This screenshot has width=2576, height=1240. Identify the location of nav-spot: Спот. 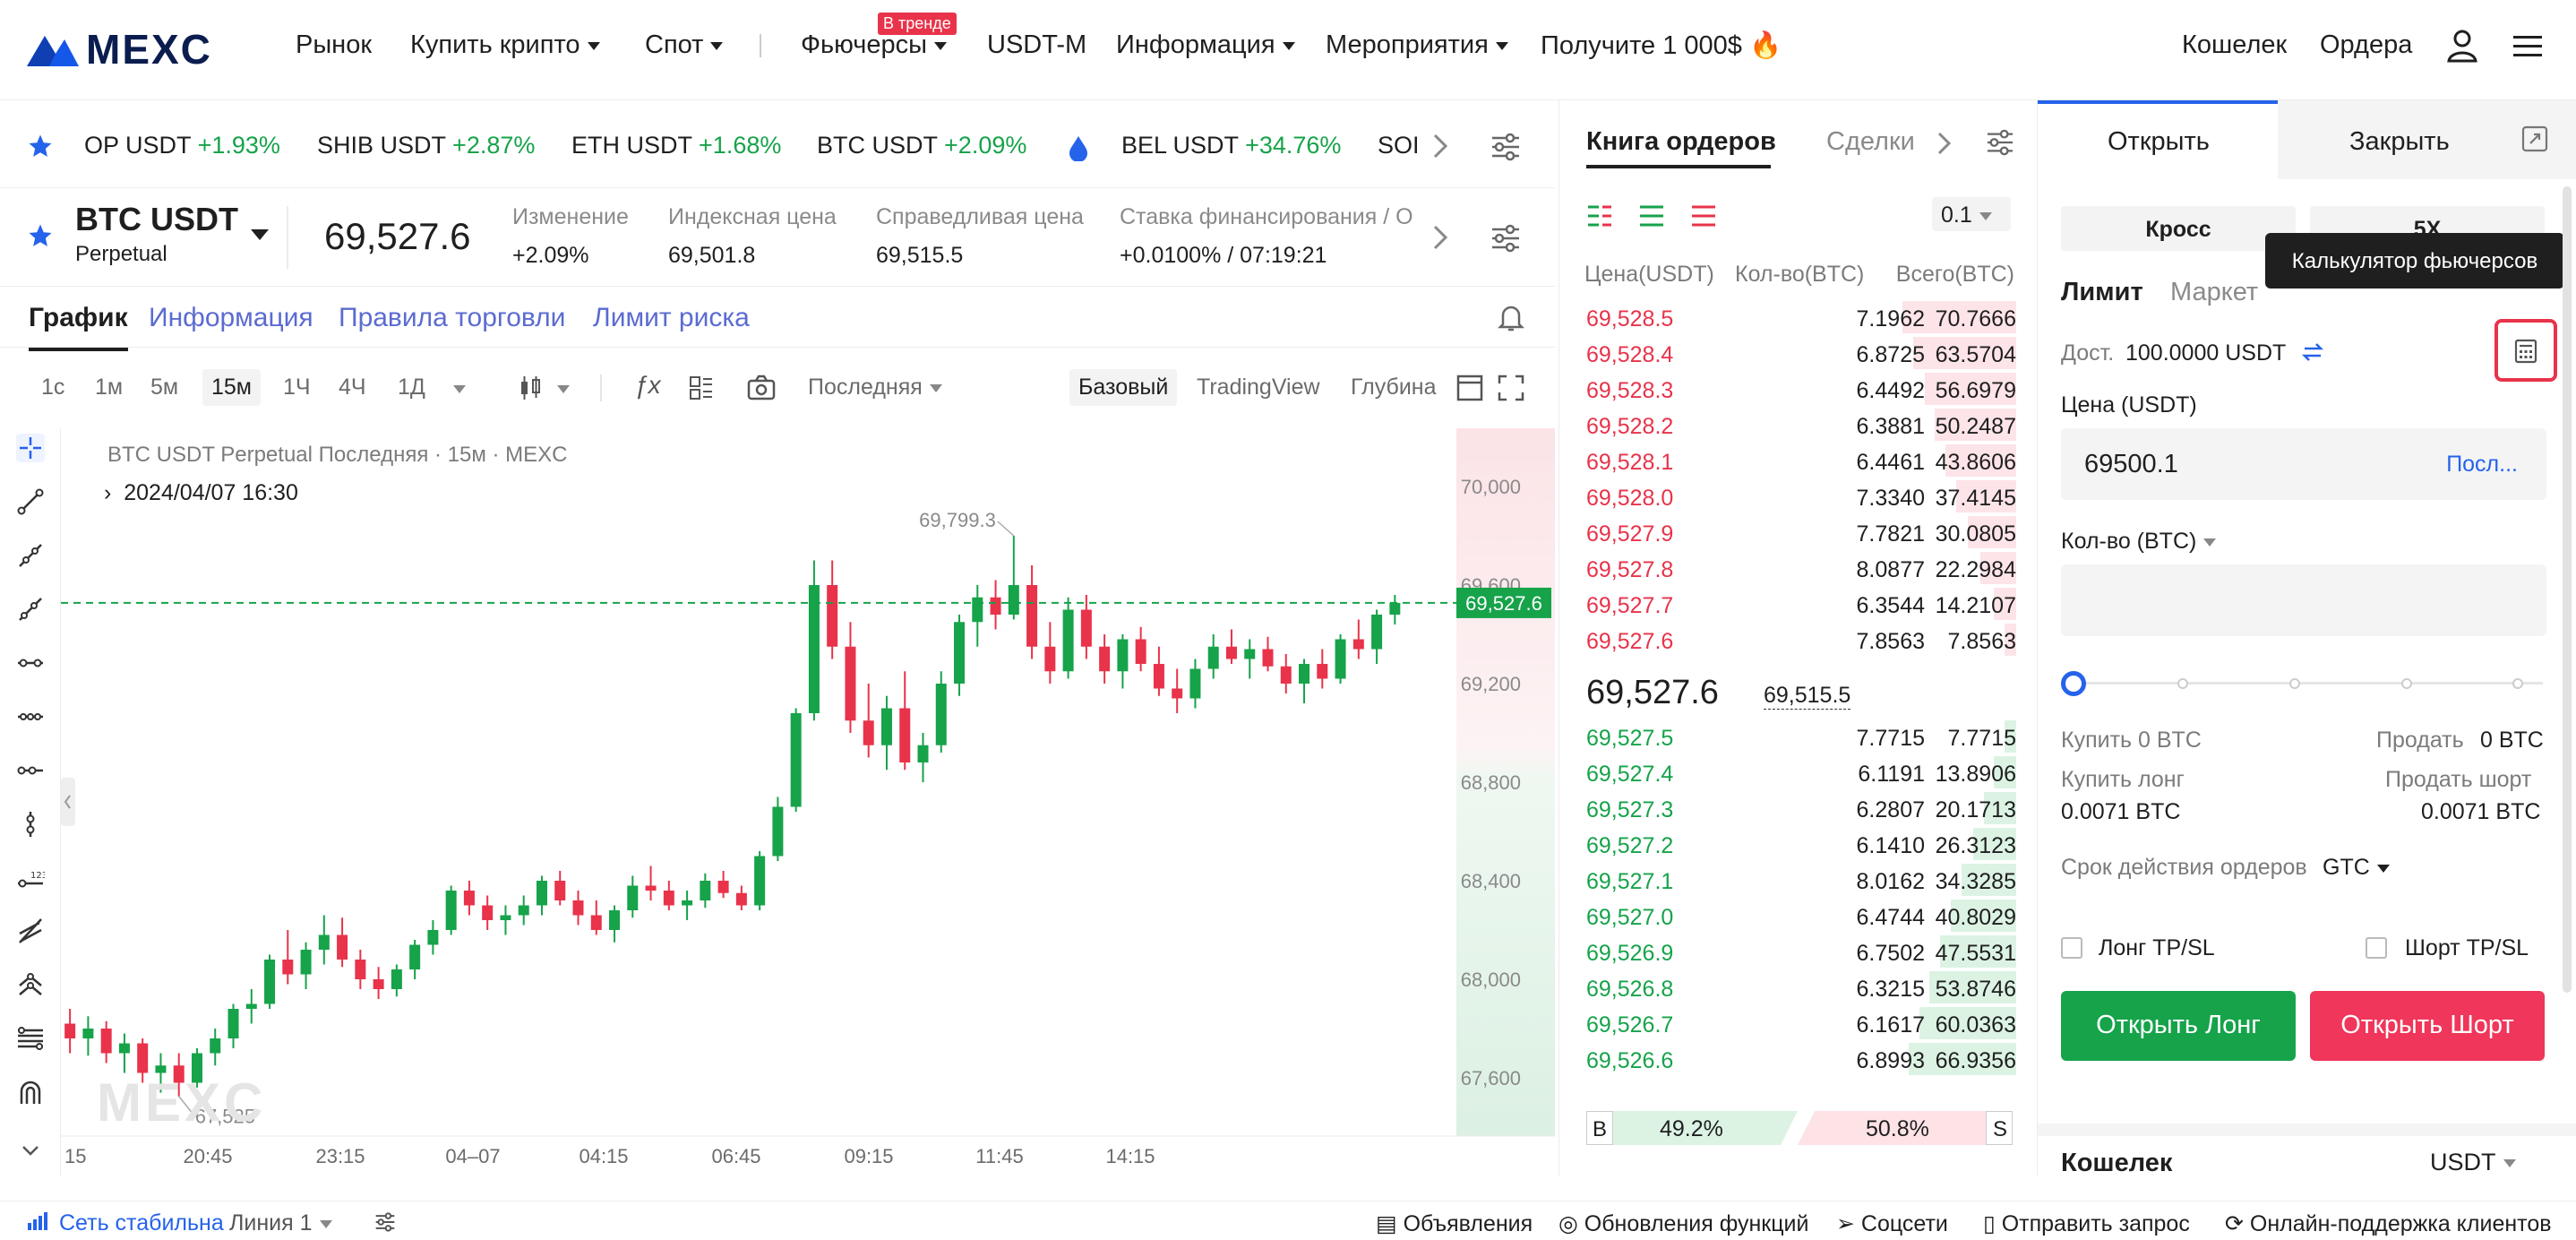
(684, 45).